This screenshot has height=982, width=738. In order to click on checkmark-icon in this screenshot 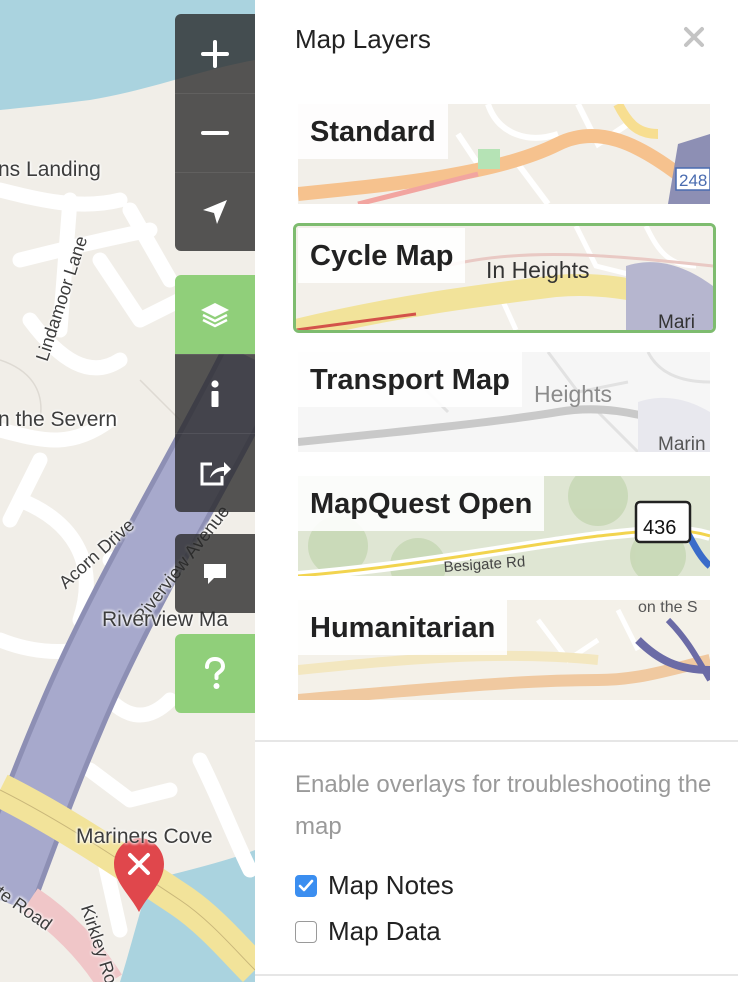, I will do `click(306, 885)`.